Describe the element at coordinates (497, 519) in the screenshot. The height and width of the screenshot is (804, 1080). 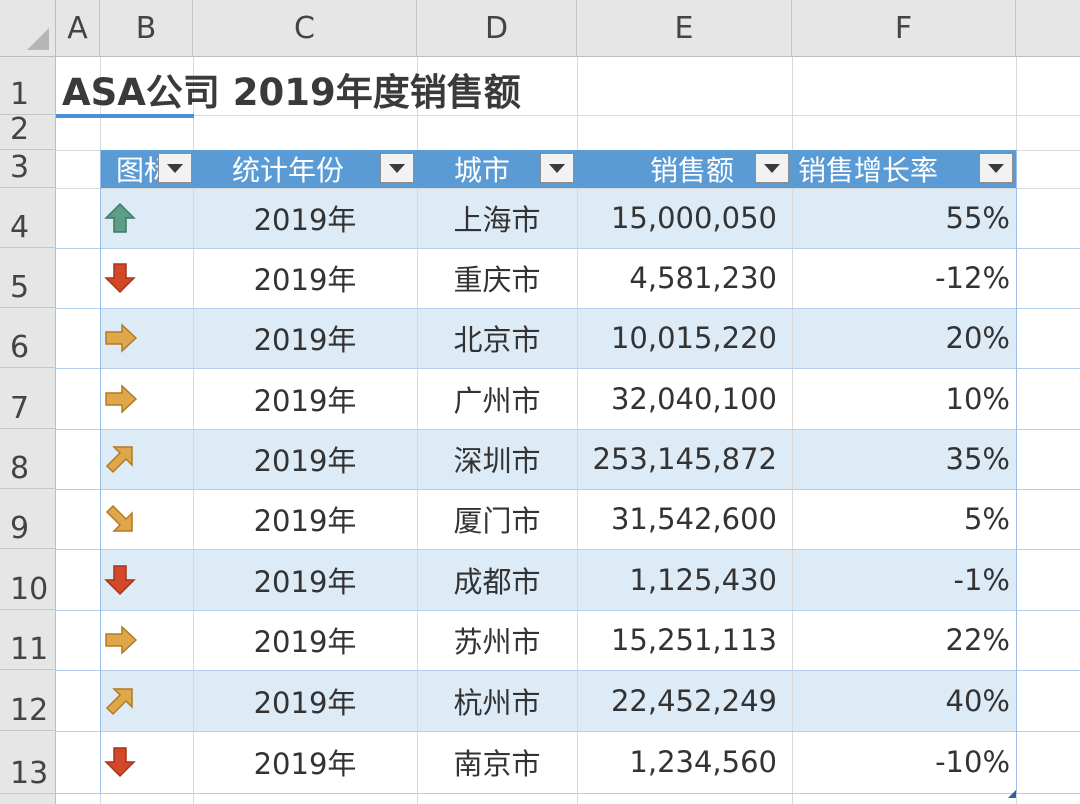
I see `cell-city: 厦门市` at that location.